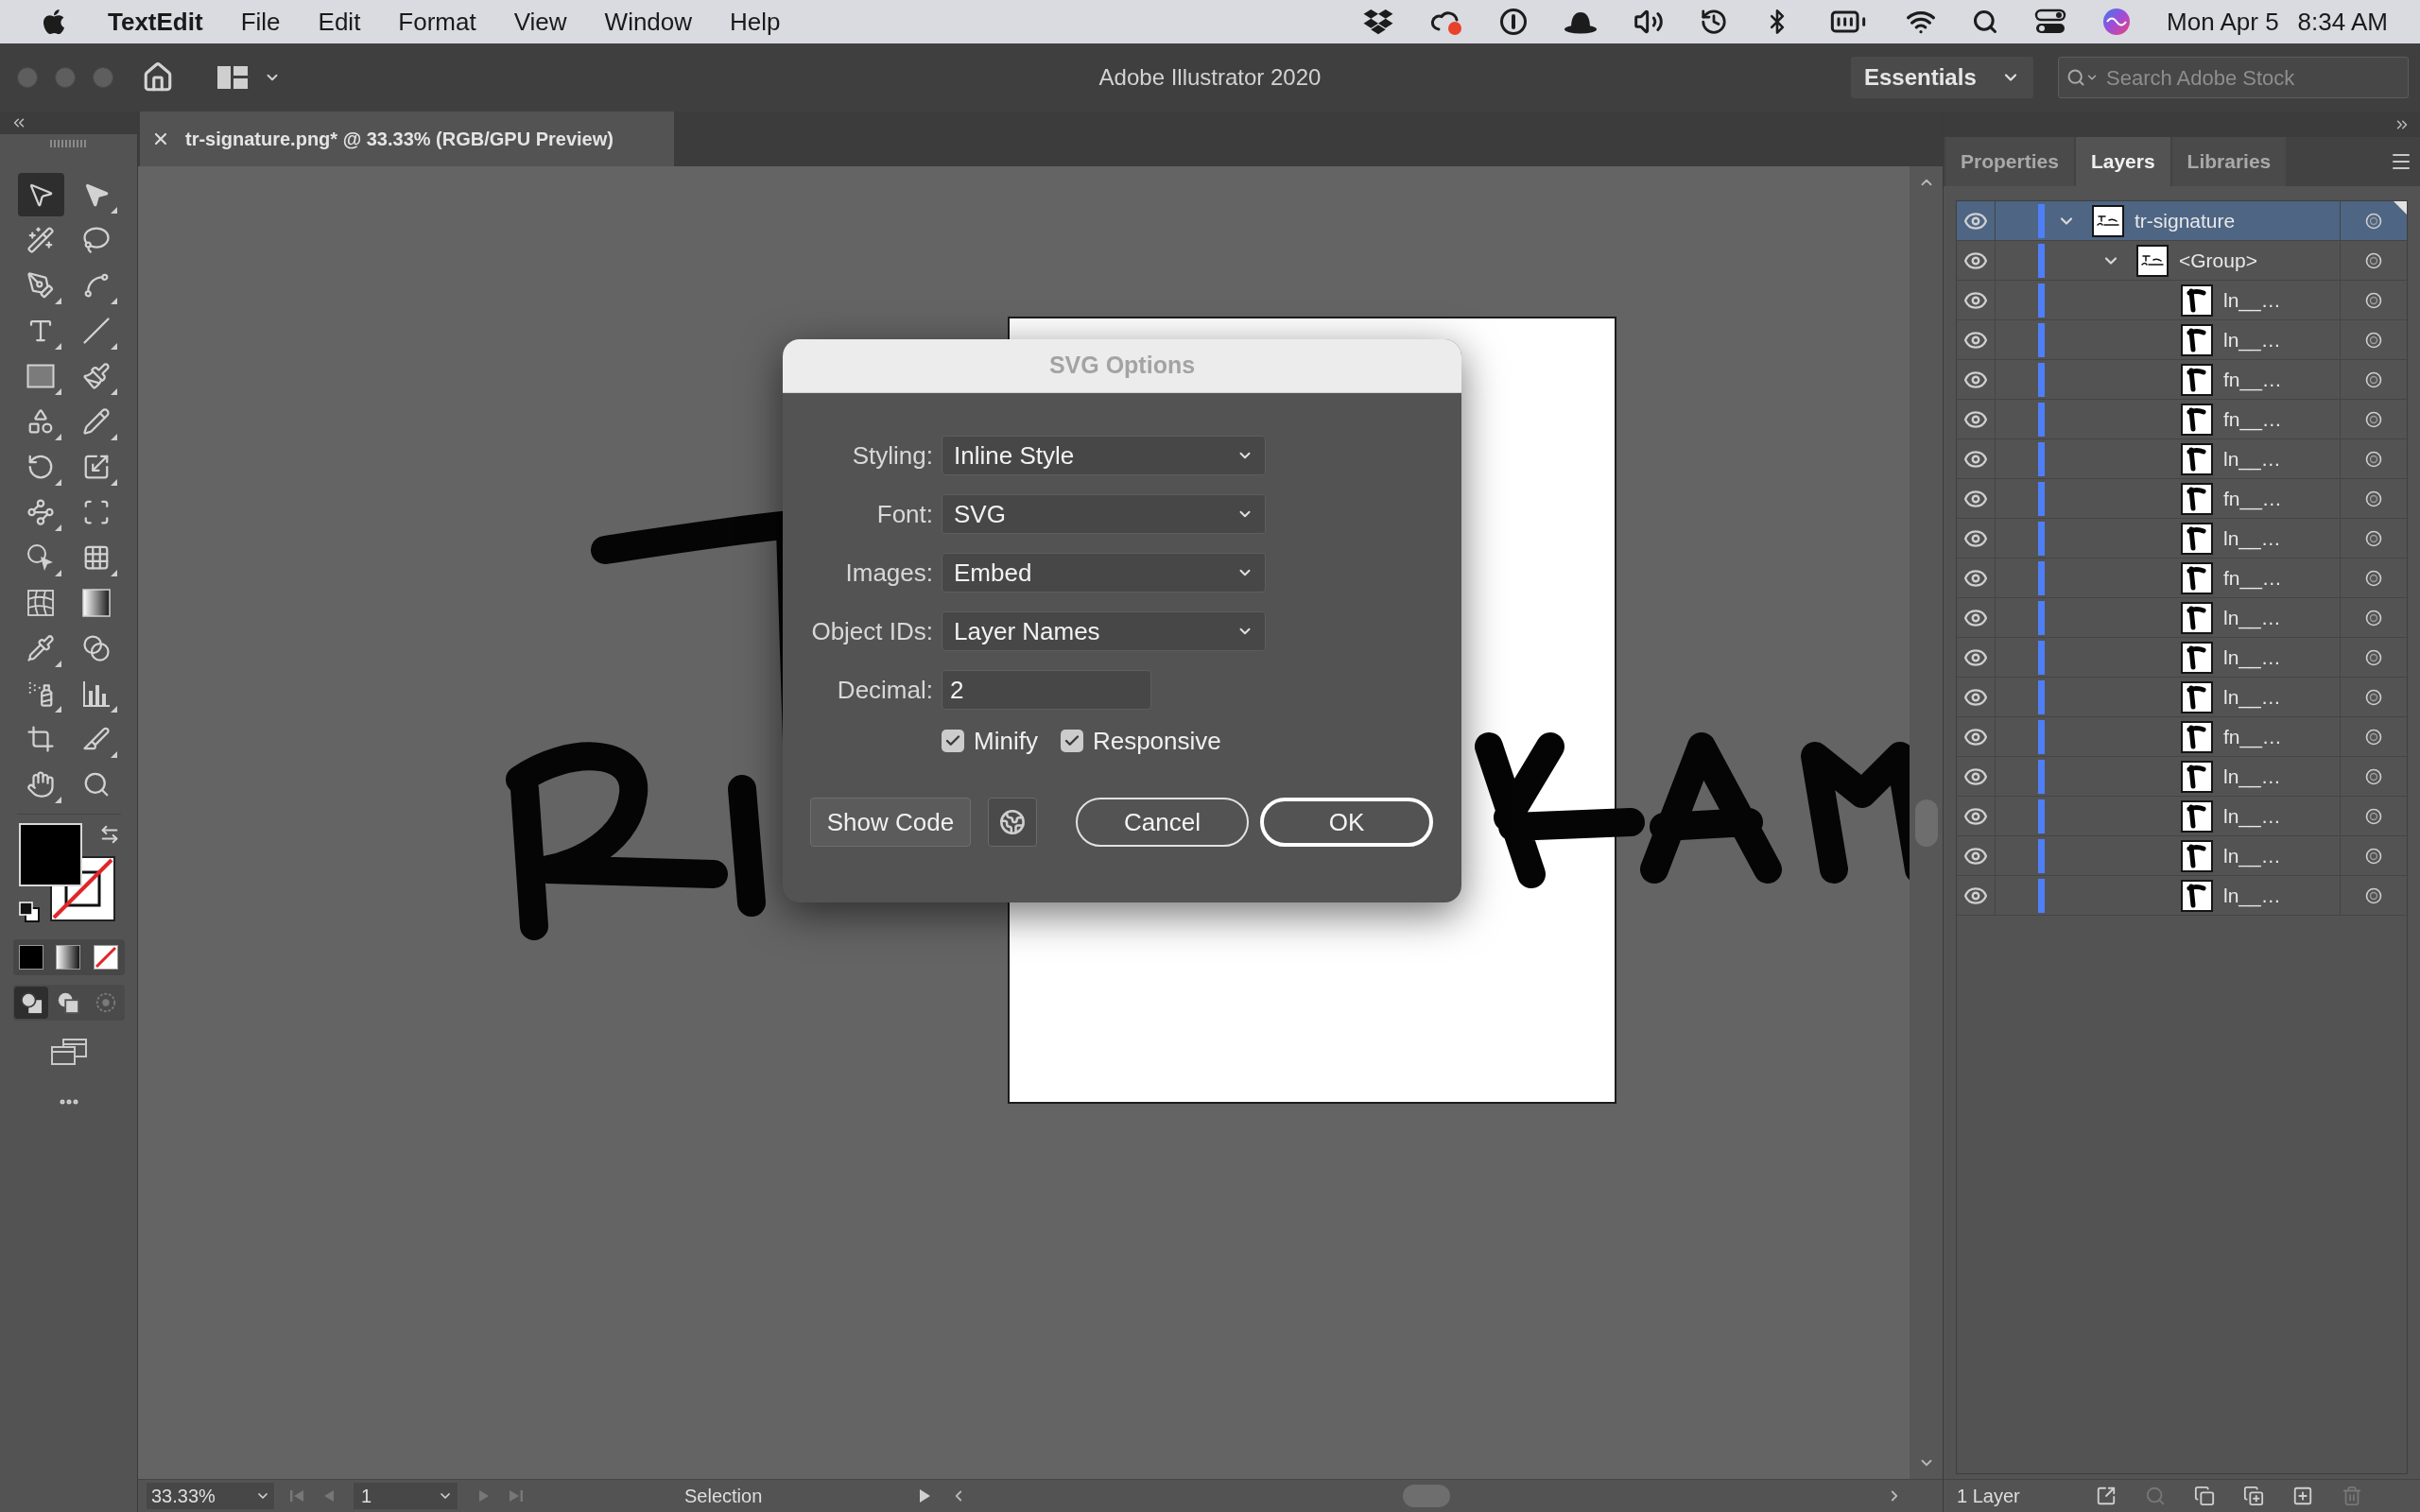 The image size is (2420, 1512). Describe the element at coordinates (925, 1495) in the screenshot. I see `triangle-right-icon` at that location.